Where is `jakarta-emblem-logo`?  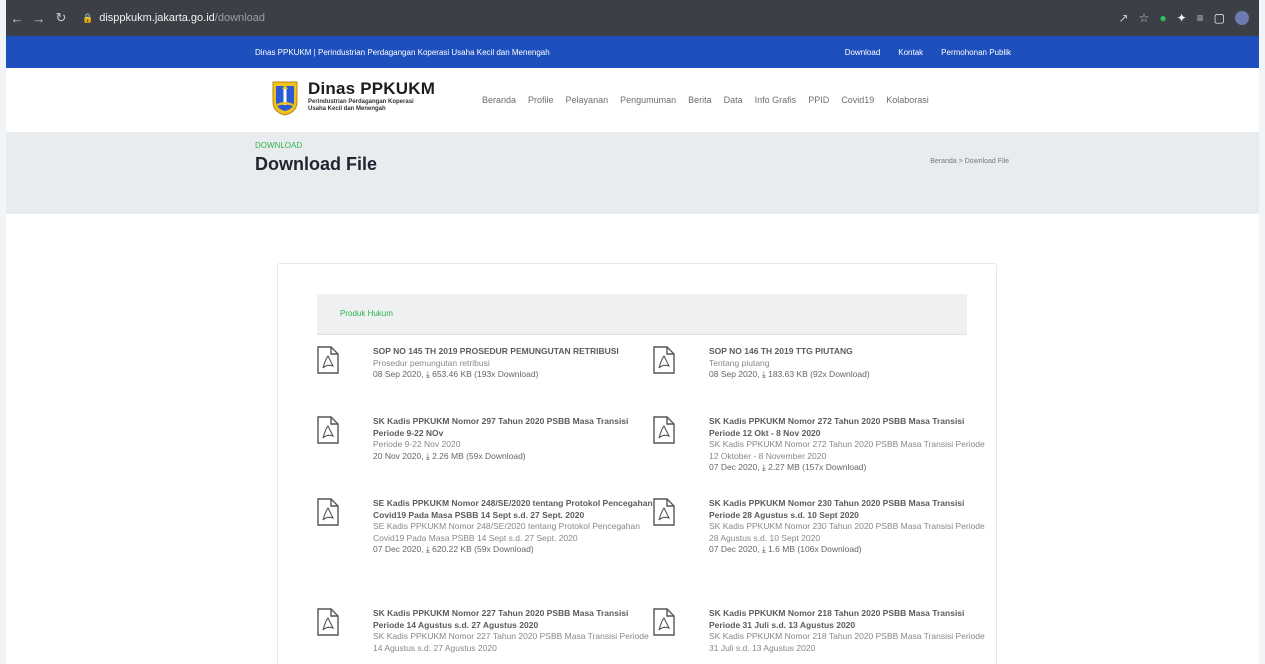
jakarta-emblem-logo is located at coordinates (285, 98).